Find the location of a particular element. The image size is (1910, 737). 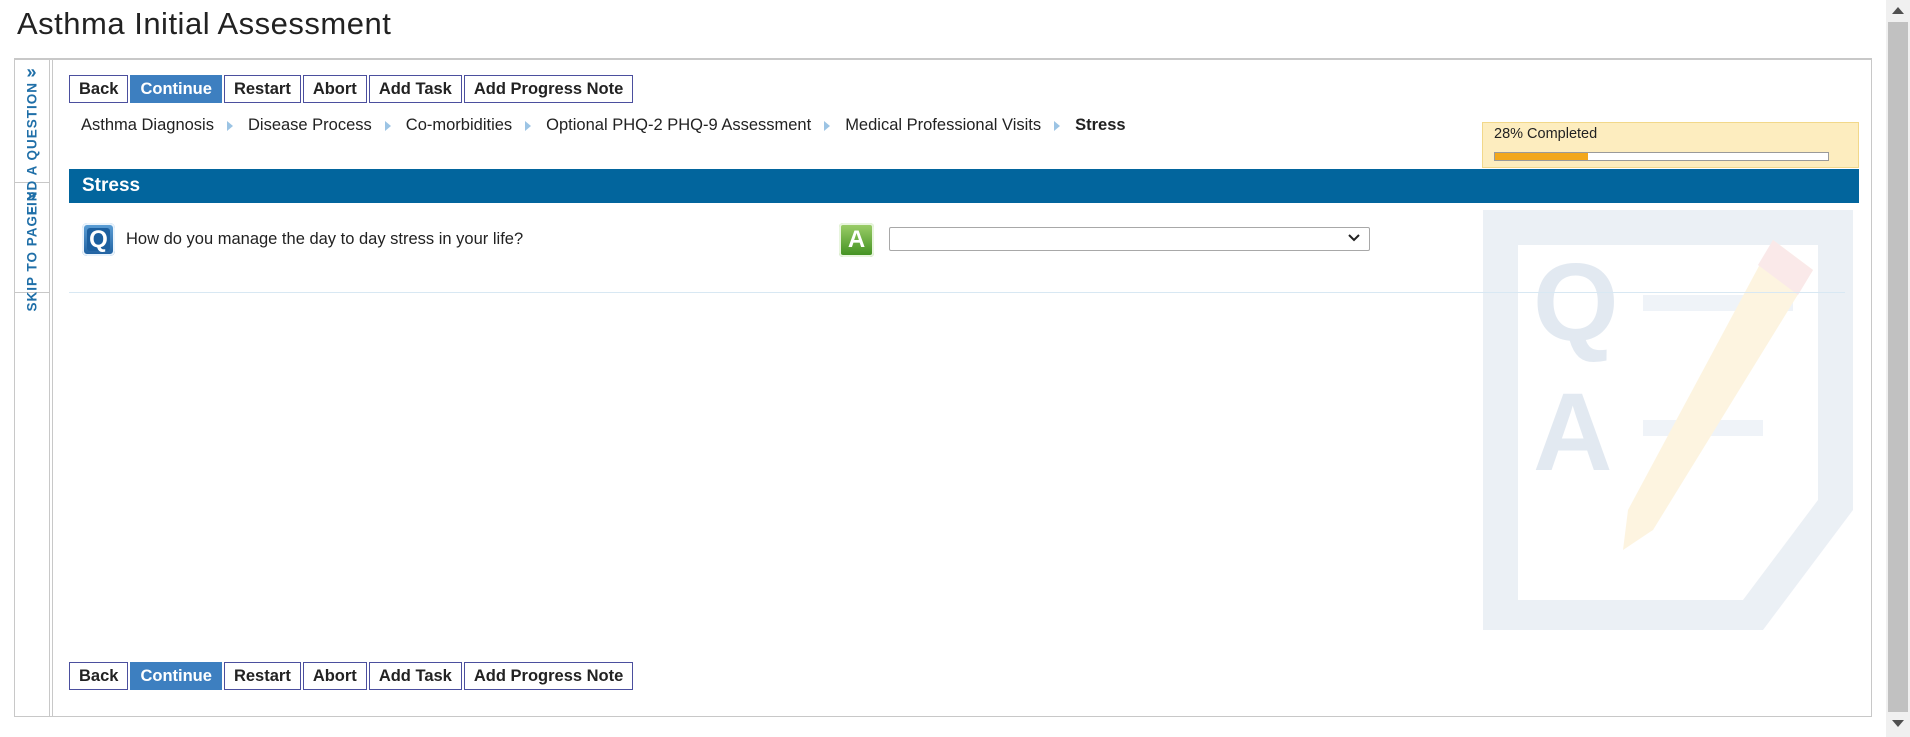

page-title: Asthma Initial Assessment is located at coordinates (204, 23).